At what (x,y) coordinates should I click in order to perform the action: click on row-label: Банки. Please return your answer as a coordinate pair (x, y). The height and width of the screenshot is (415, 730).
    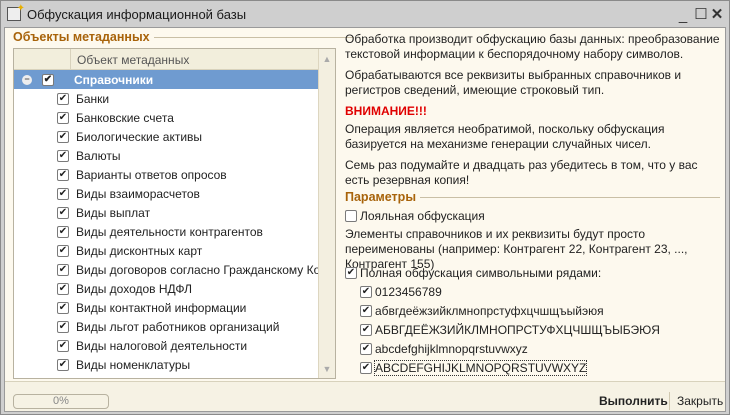
    Looking at the image, I should click on (93, 98).